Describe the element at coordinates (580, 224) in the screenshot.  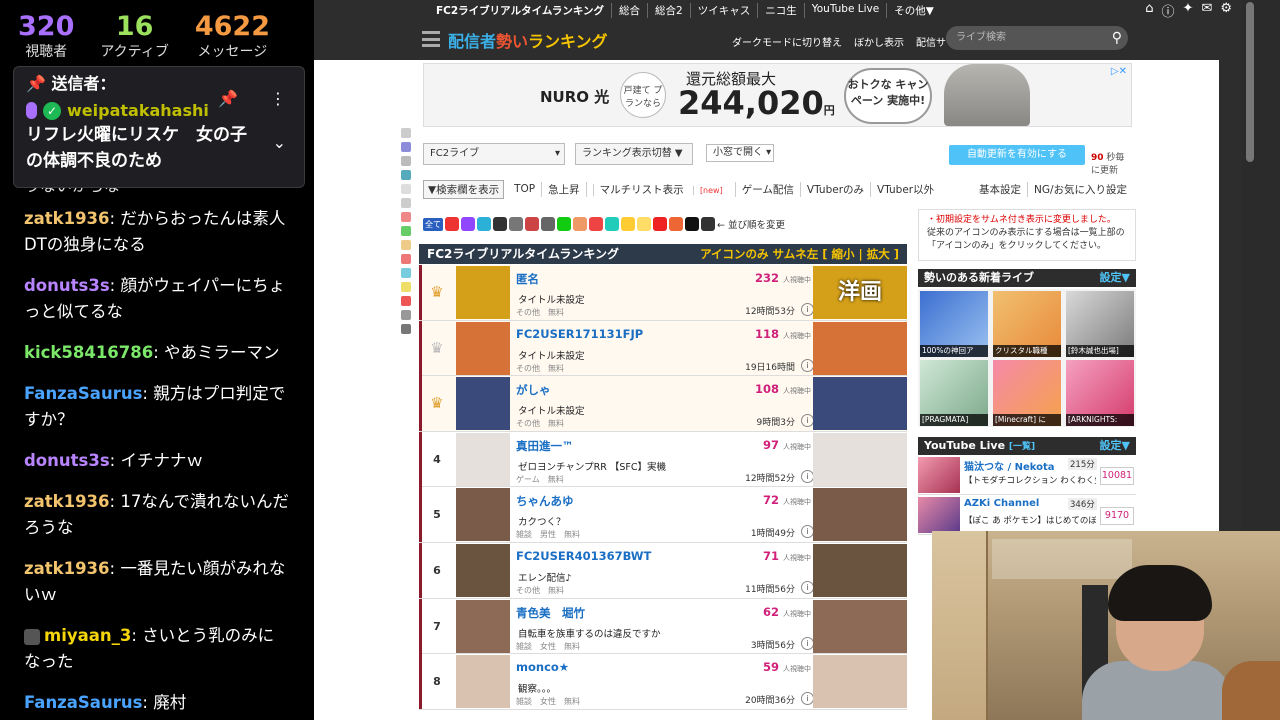
I see `showroom-icon` at that location.